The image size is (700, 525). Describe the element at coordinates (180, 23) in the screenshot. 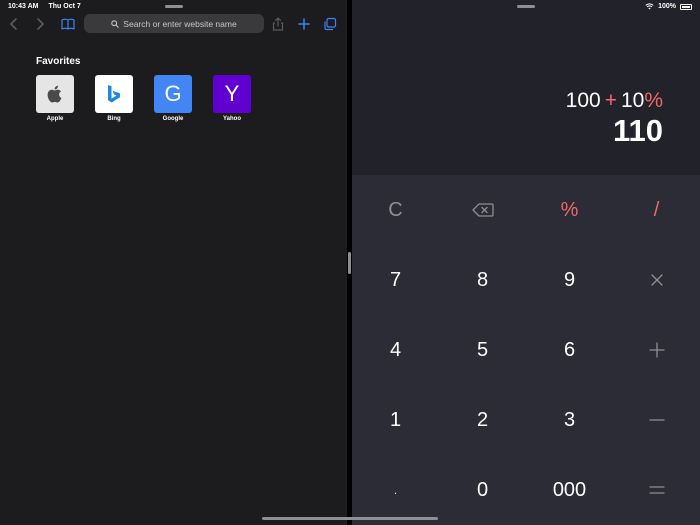

I see `address-placeholder: Search or enter website name` at that location.